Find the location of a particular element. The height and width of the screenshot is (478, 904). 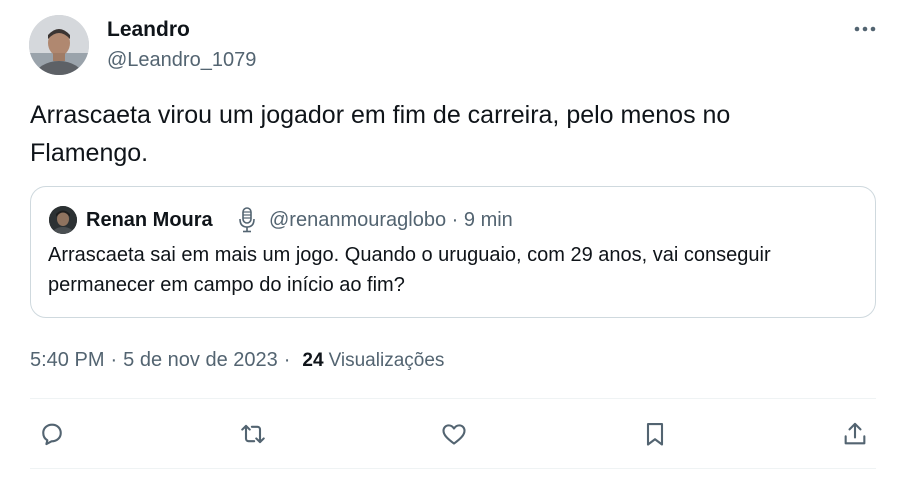

retweet-button is located at coordinates (253, 434).